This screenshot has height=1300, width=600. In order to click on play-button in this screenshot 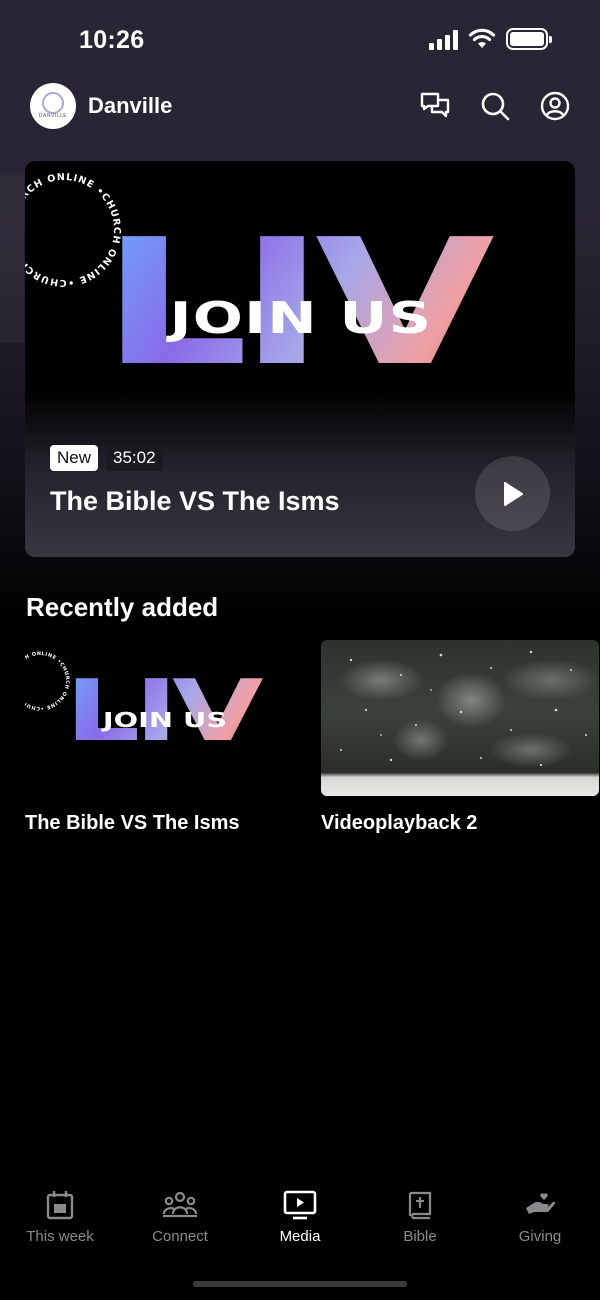, I will do `click(512, 493)`.